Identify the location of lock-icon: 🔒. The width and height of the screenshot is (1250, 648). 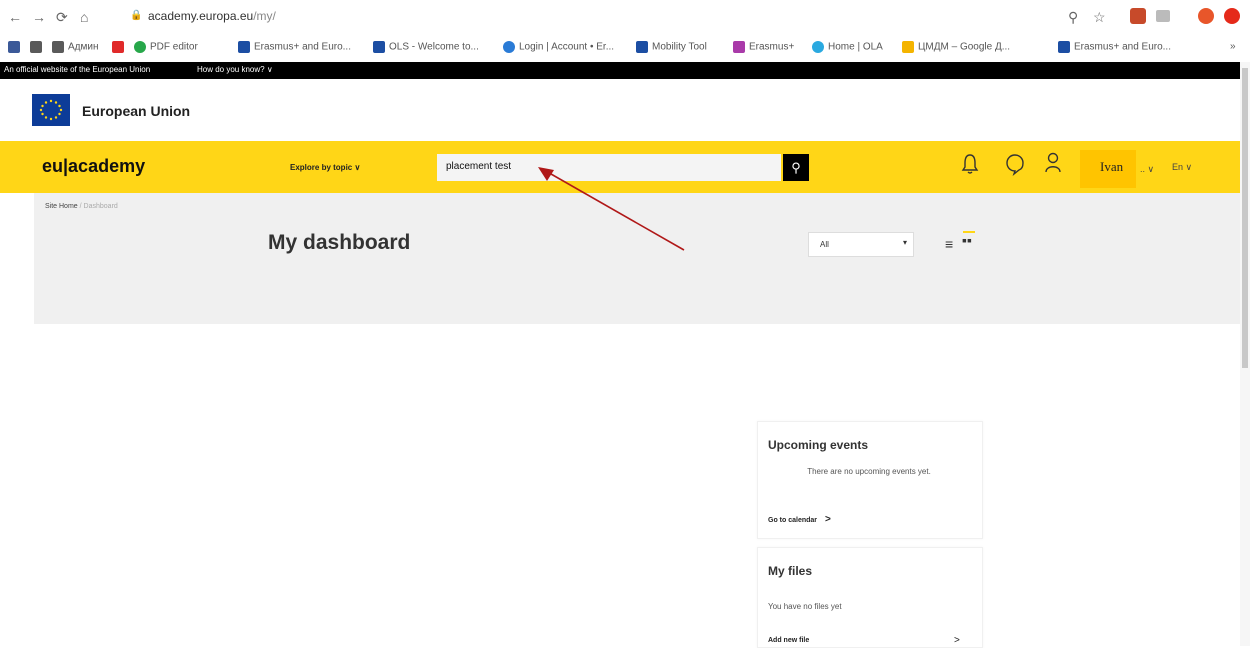
(136, 15).